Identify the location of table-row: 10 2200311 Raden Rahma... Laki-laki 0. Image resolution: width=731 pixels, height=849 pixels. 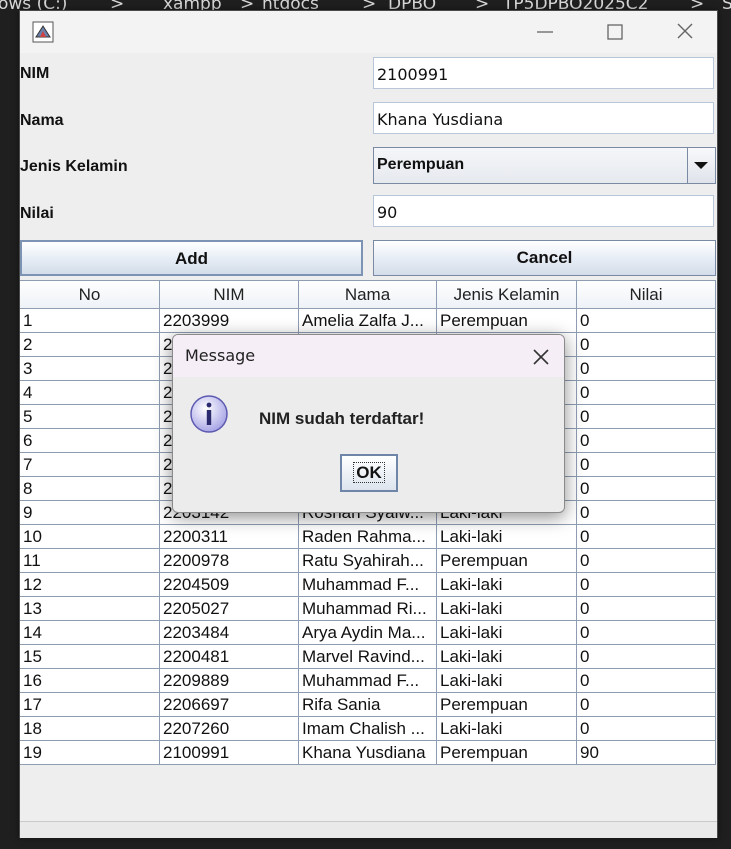
(368, 537).